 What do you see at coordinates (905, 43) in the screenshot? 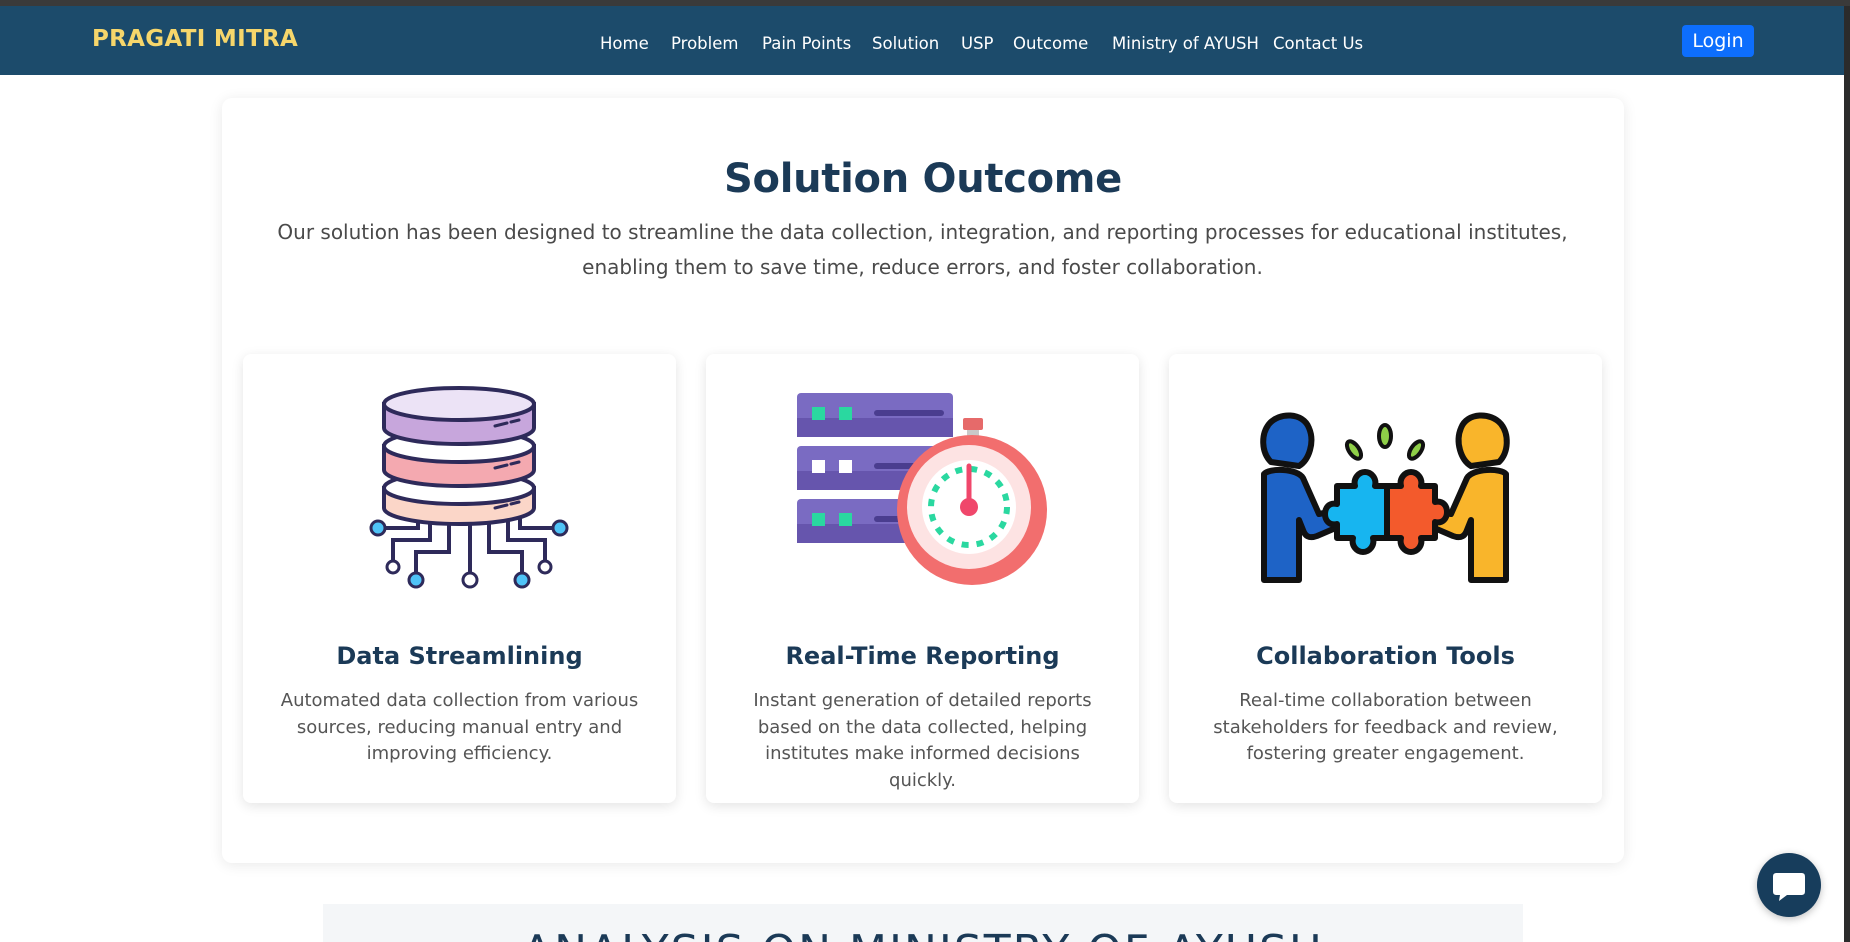
I see `nav-solution: Solution` at bounding box center [905, 43].